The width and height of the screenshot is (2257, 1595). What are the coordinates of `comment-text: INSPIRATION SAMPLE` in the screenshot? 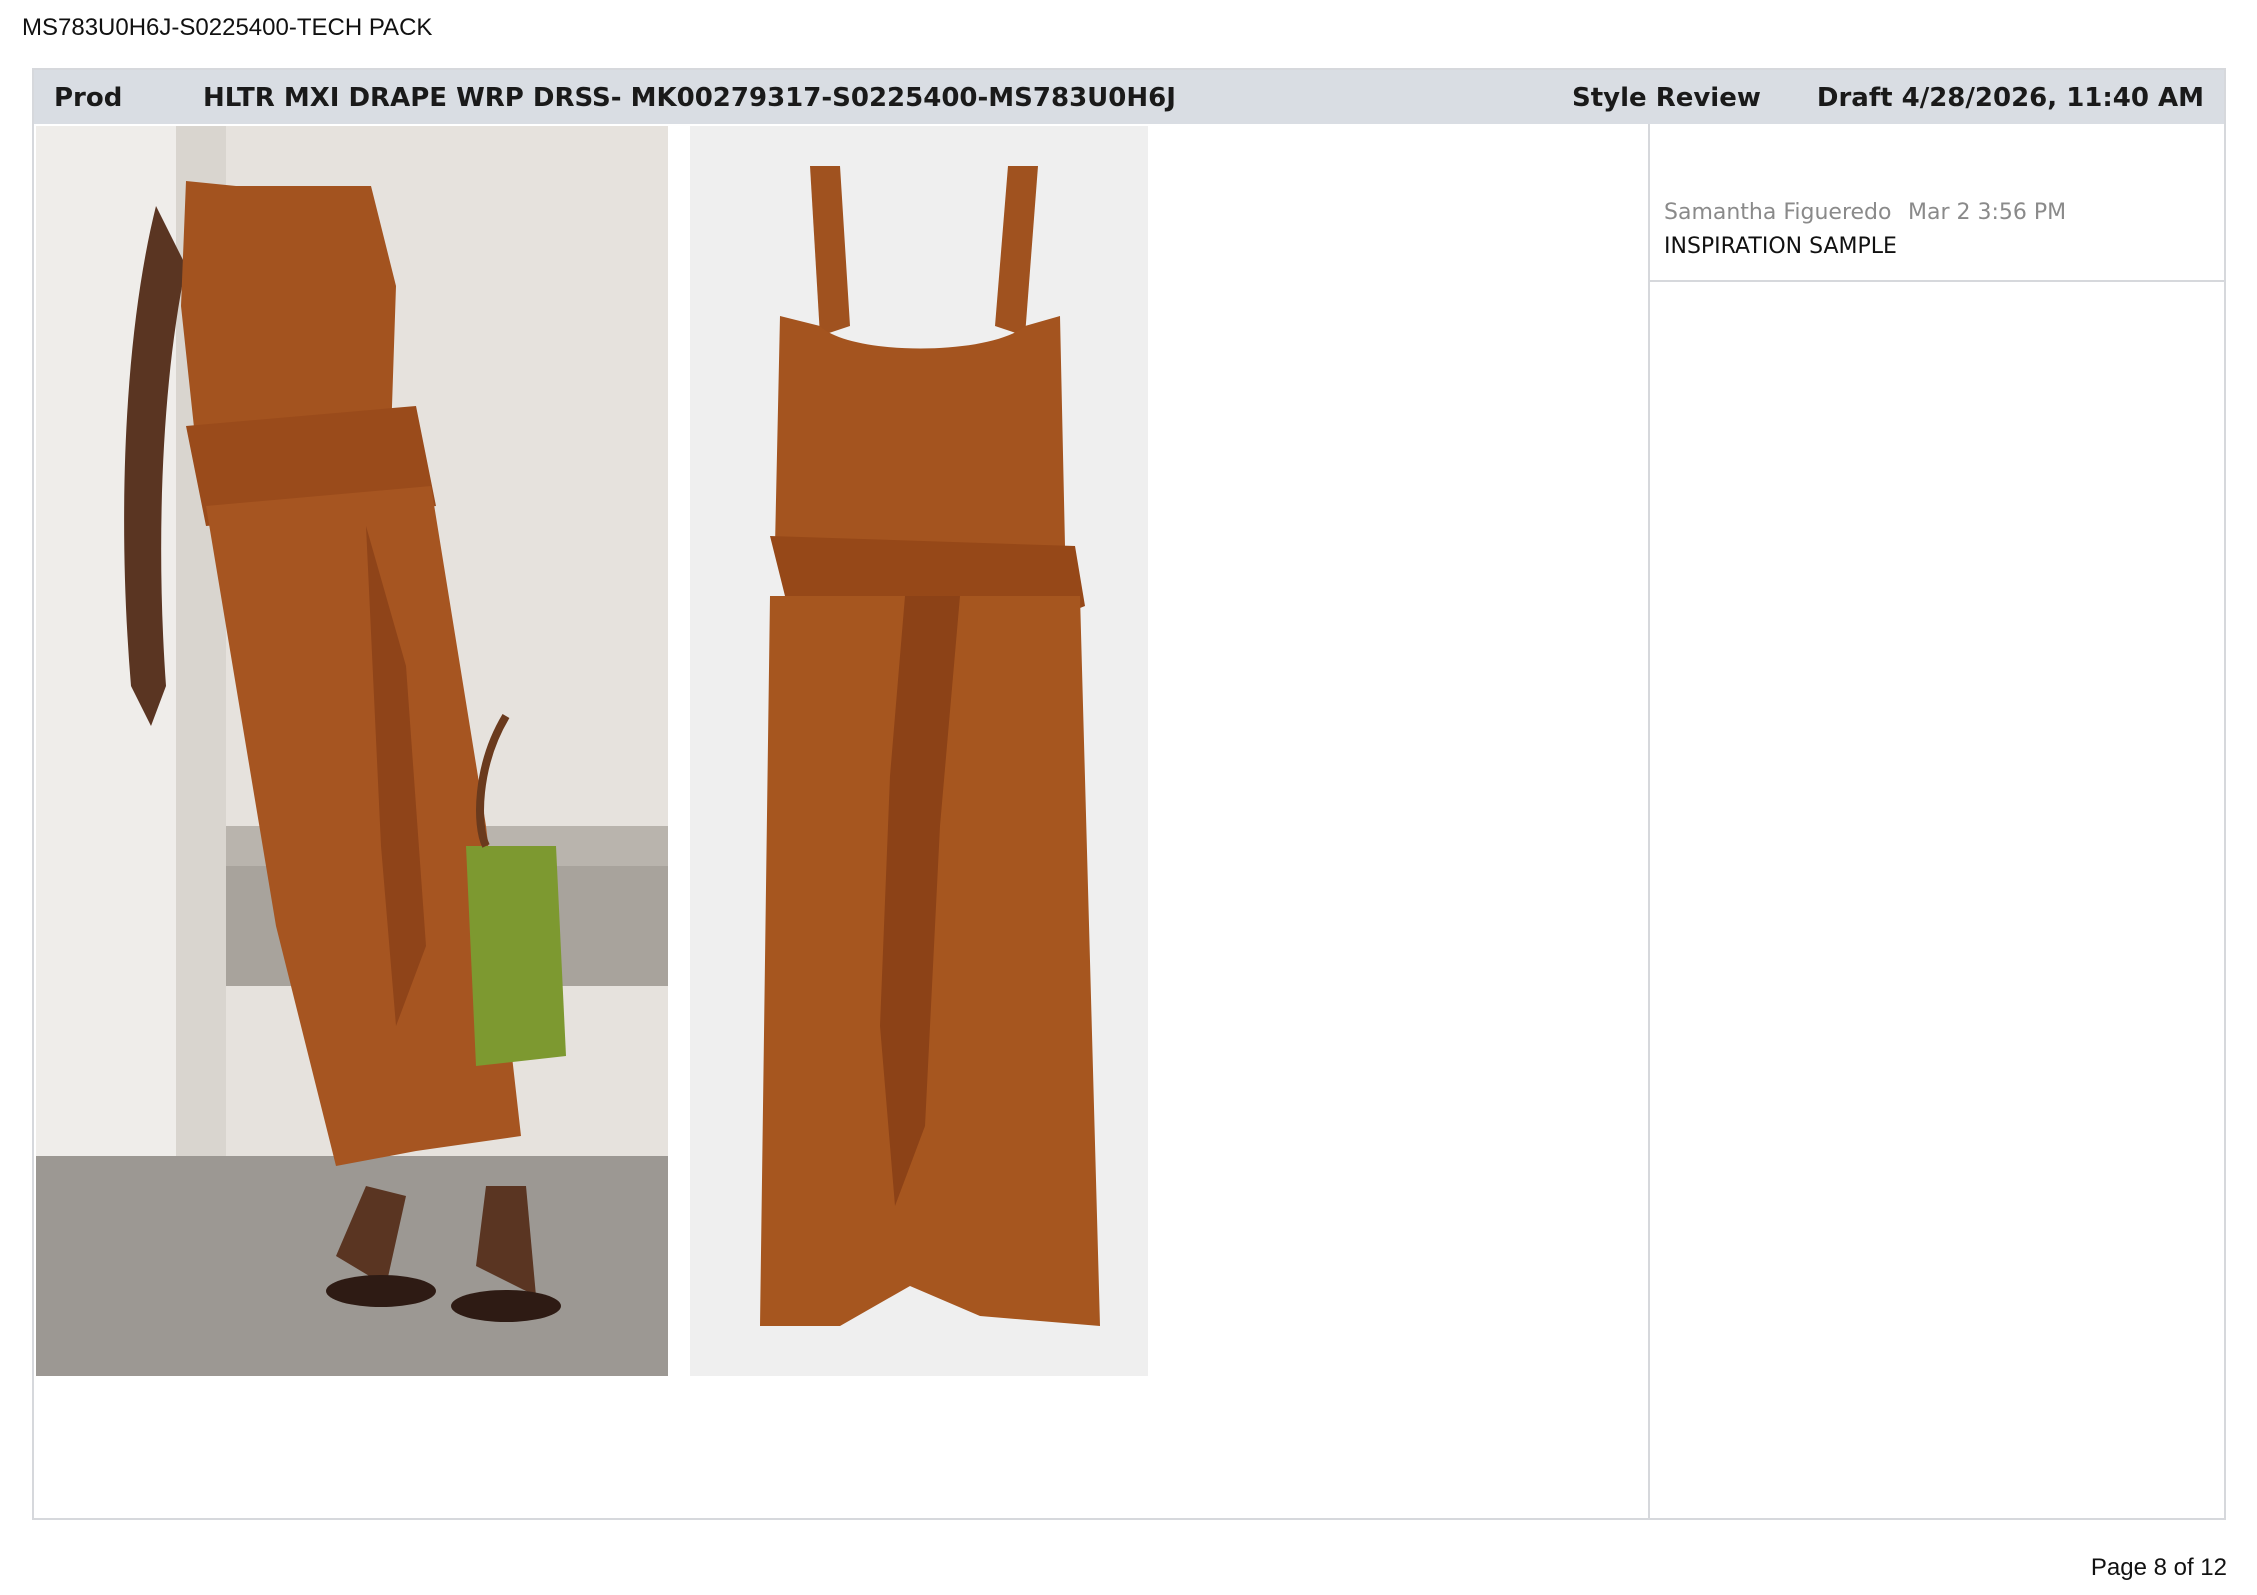 It's located at (1780, 246).